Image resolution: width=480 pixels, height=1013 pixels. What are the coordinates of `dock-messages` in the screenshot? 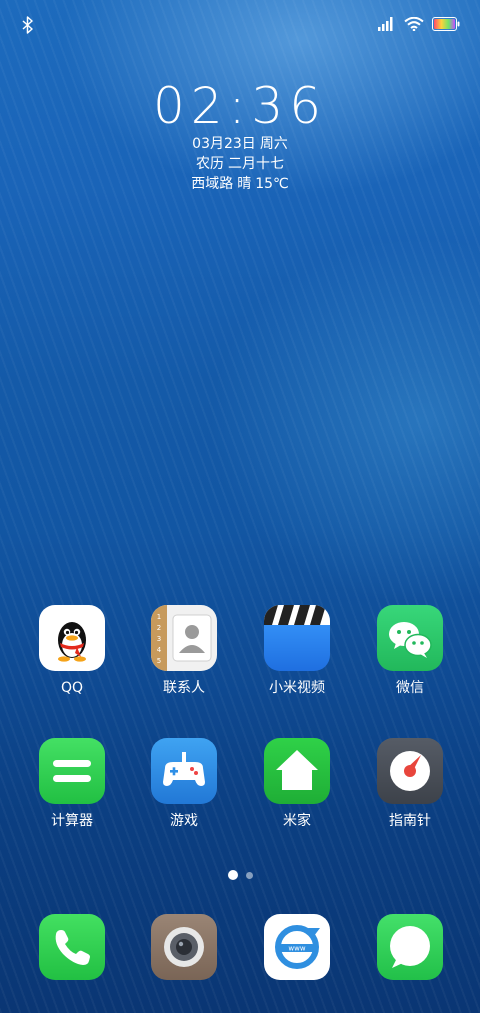 It's located at (410, 947).